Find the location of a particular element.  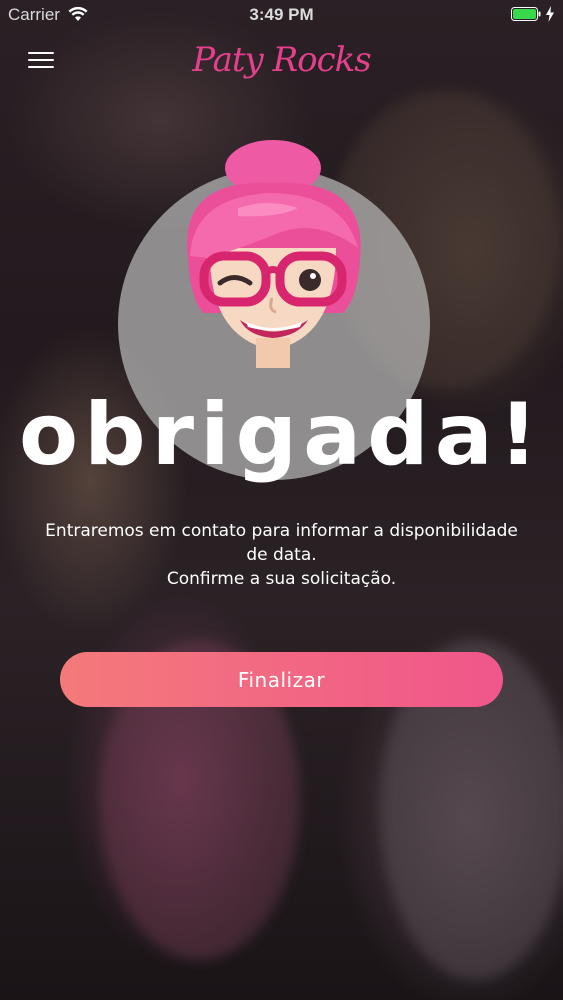

message-line: de data. is located at coordinates (281, 555).